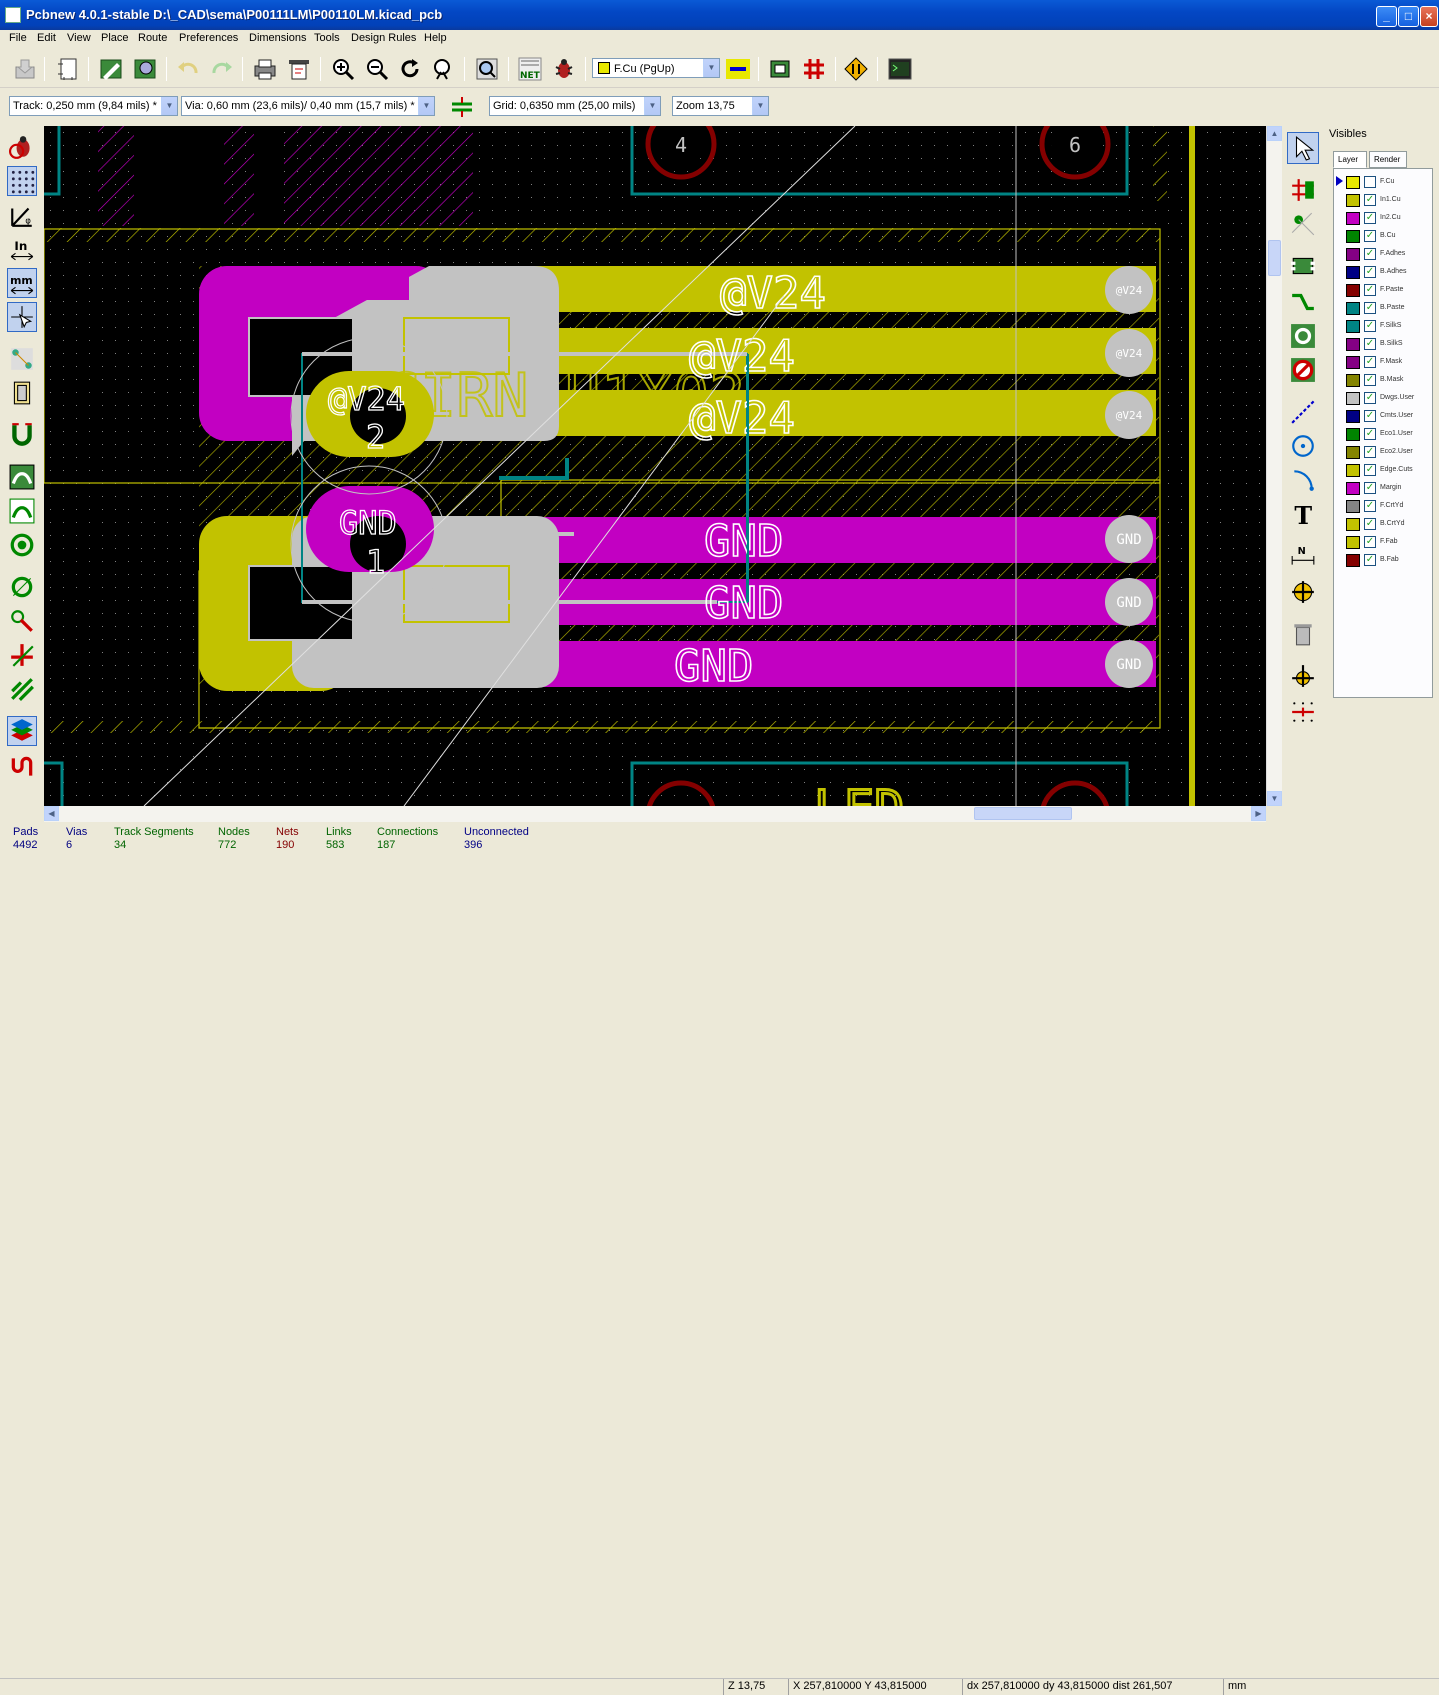 This screenshot has width=1439, height=1695. Describe the element at coordinates (1303, 556) in the screenshot. I see `add-dimension-icon: N` at that location.